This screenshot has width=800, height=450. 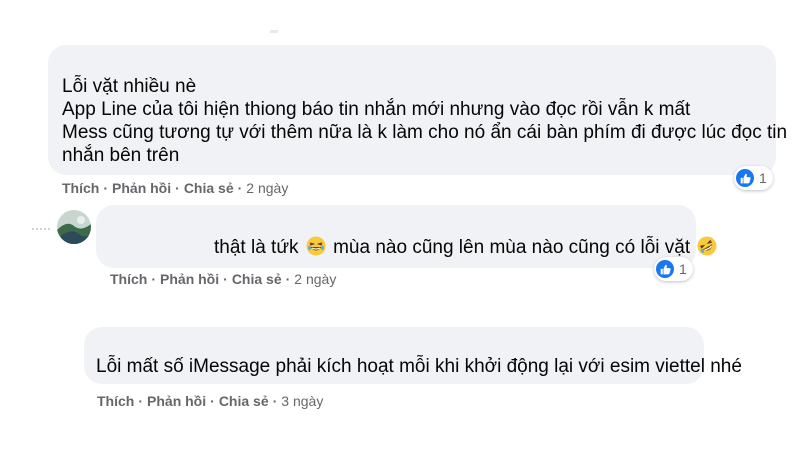 I want to click on timestamp: 3 ngày, so click(x=302, y=401).